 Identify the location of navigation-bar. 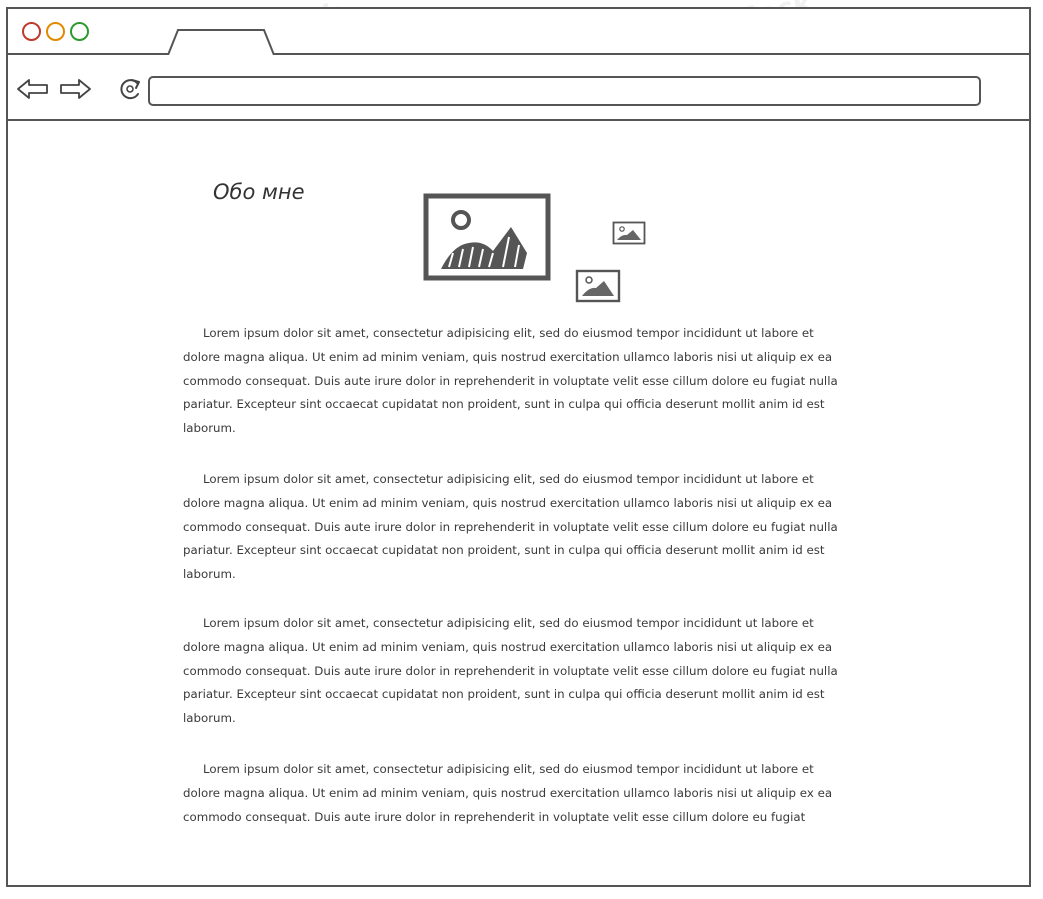
(518, 88).